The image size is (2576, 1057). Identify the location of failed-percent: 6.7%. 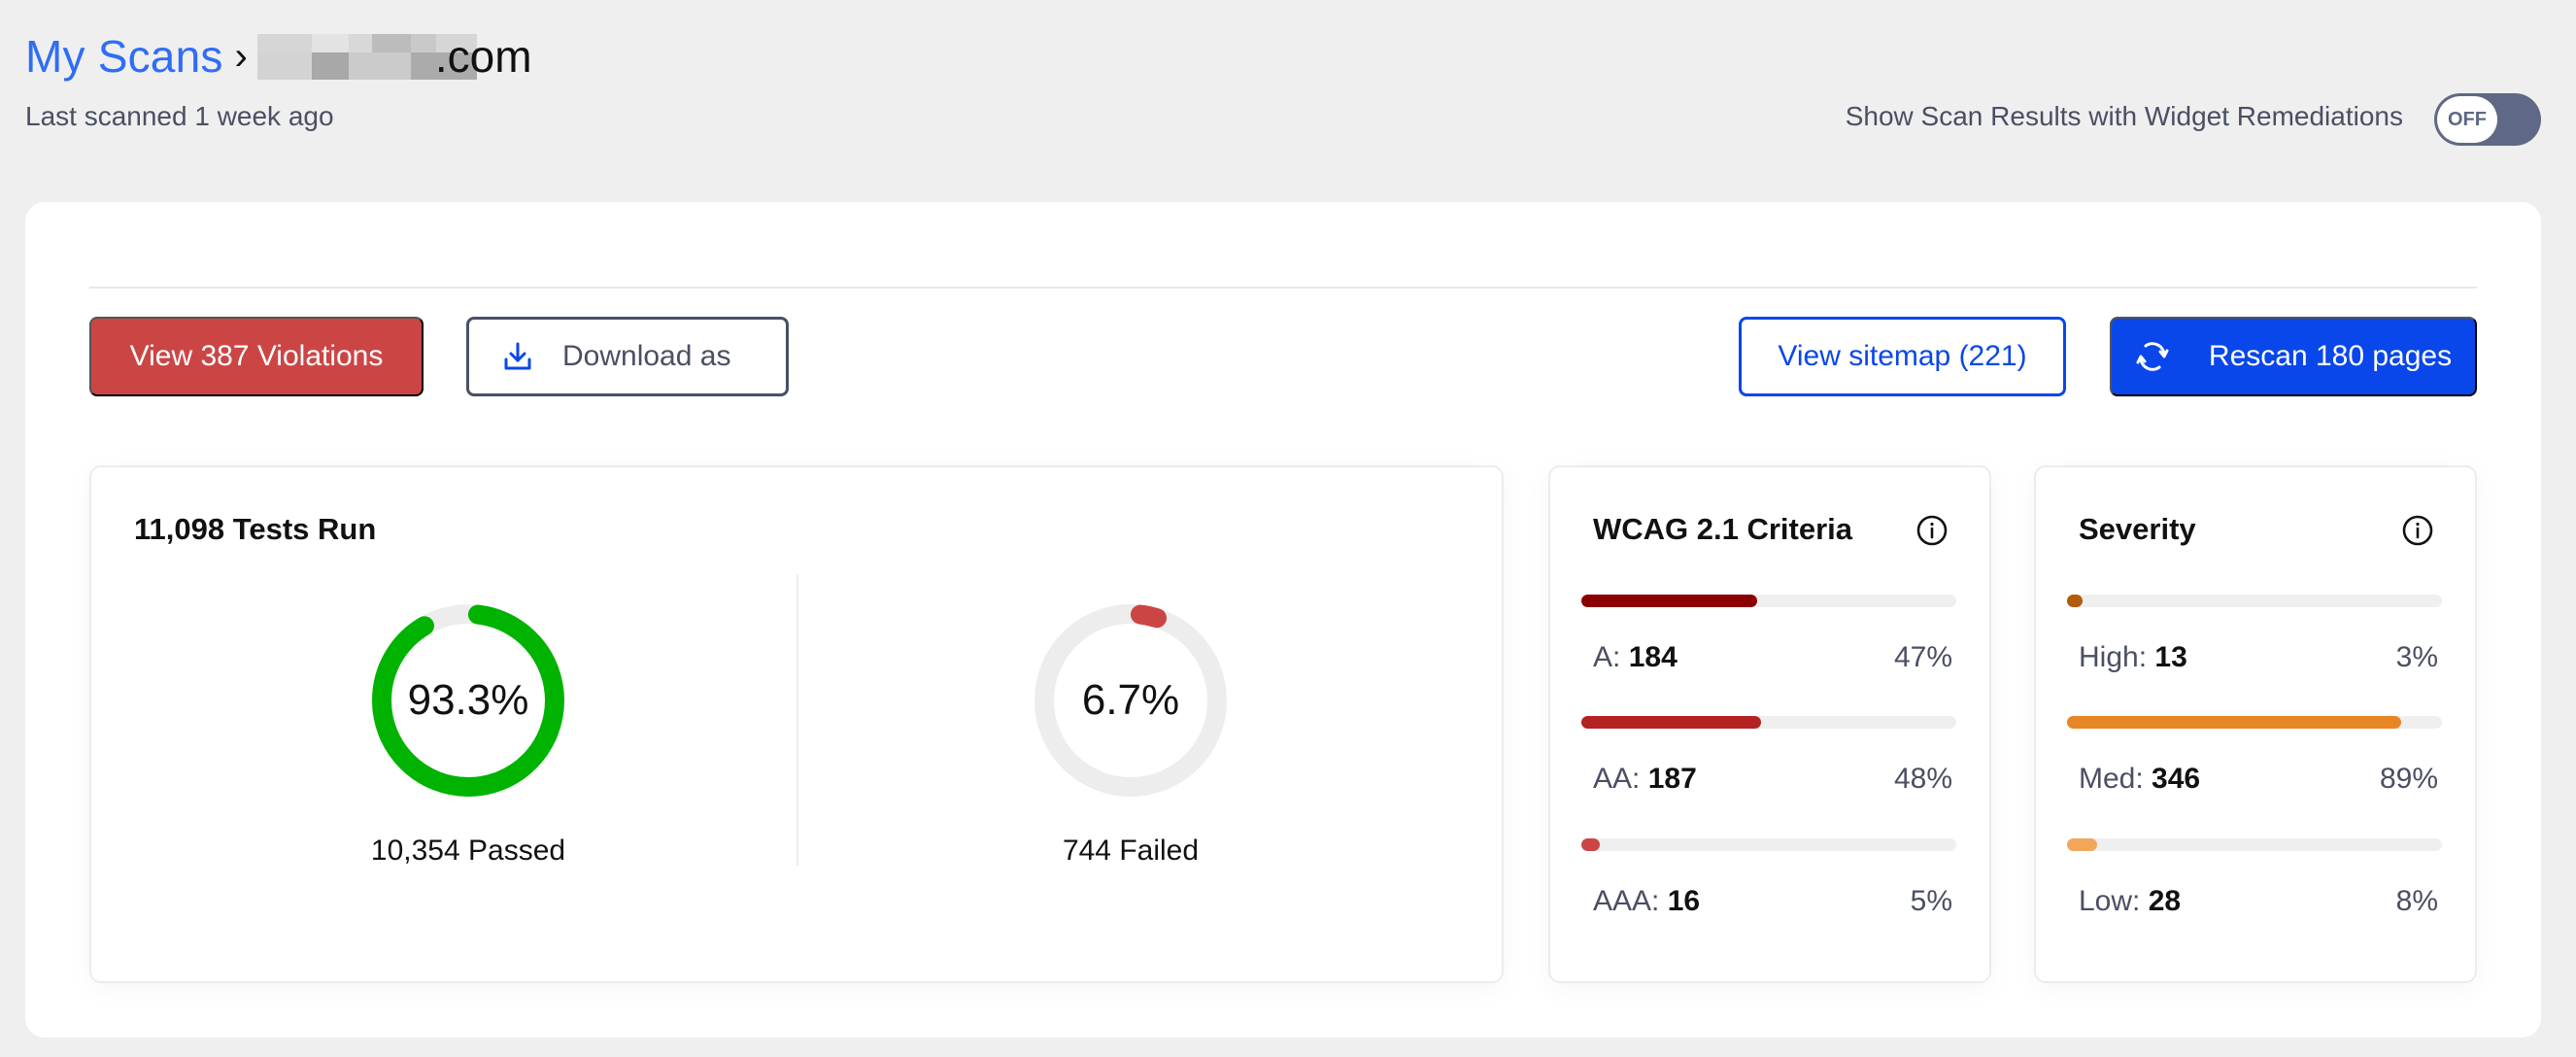
(1130, 700).